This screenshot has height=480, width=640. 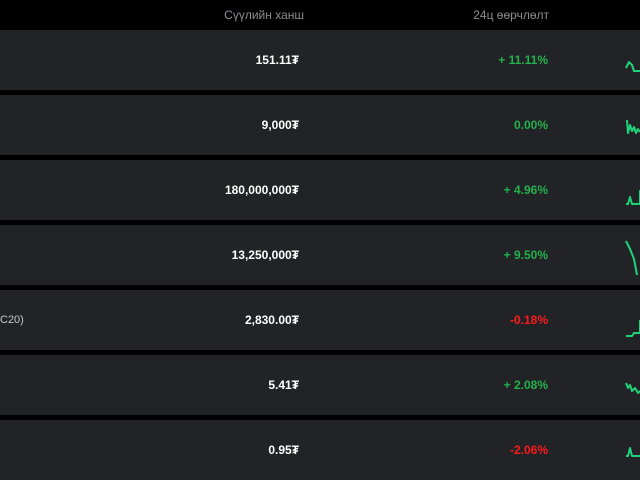 What do you see at coordinates (283, 385) in the screenshot?
I see `last-price: 5.41₮` at bounding box center [283, 385].